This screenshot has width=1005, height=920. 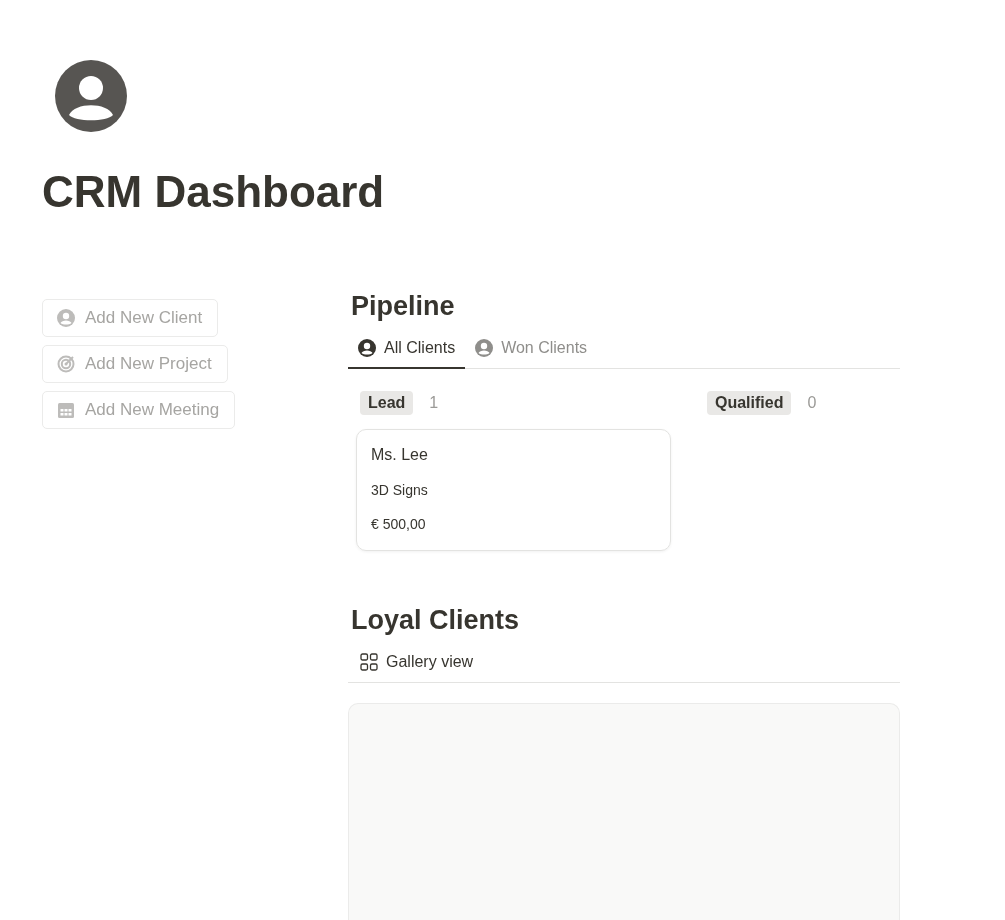 What do you see at coordinates (91, 96) in the screenshot?
I see `avatar-icon` at bounding box center [91, 96].